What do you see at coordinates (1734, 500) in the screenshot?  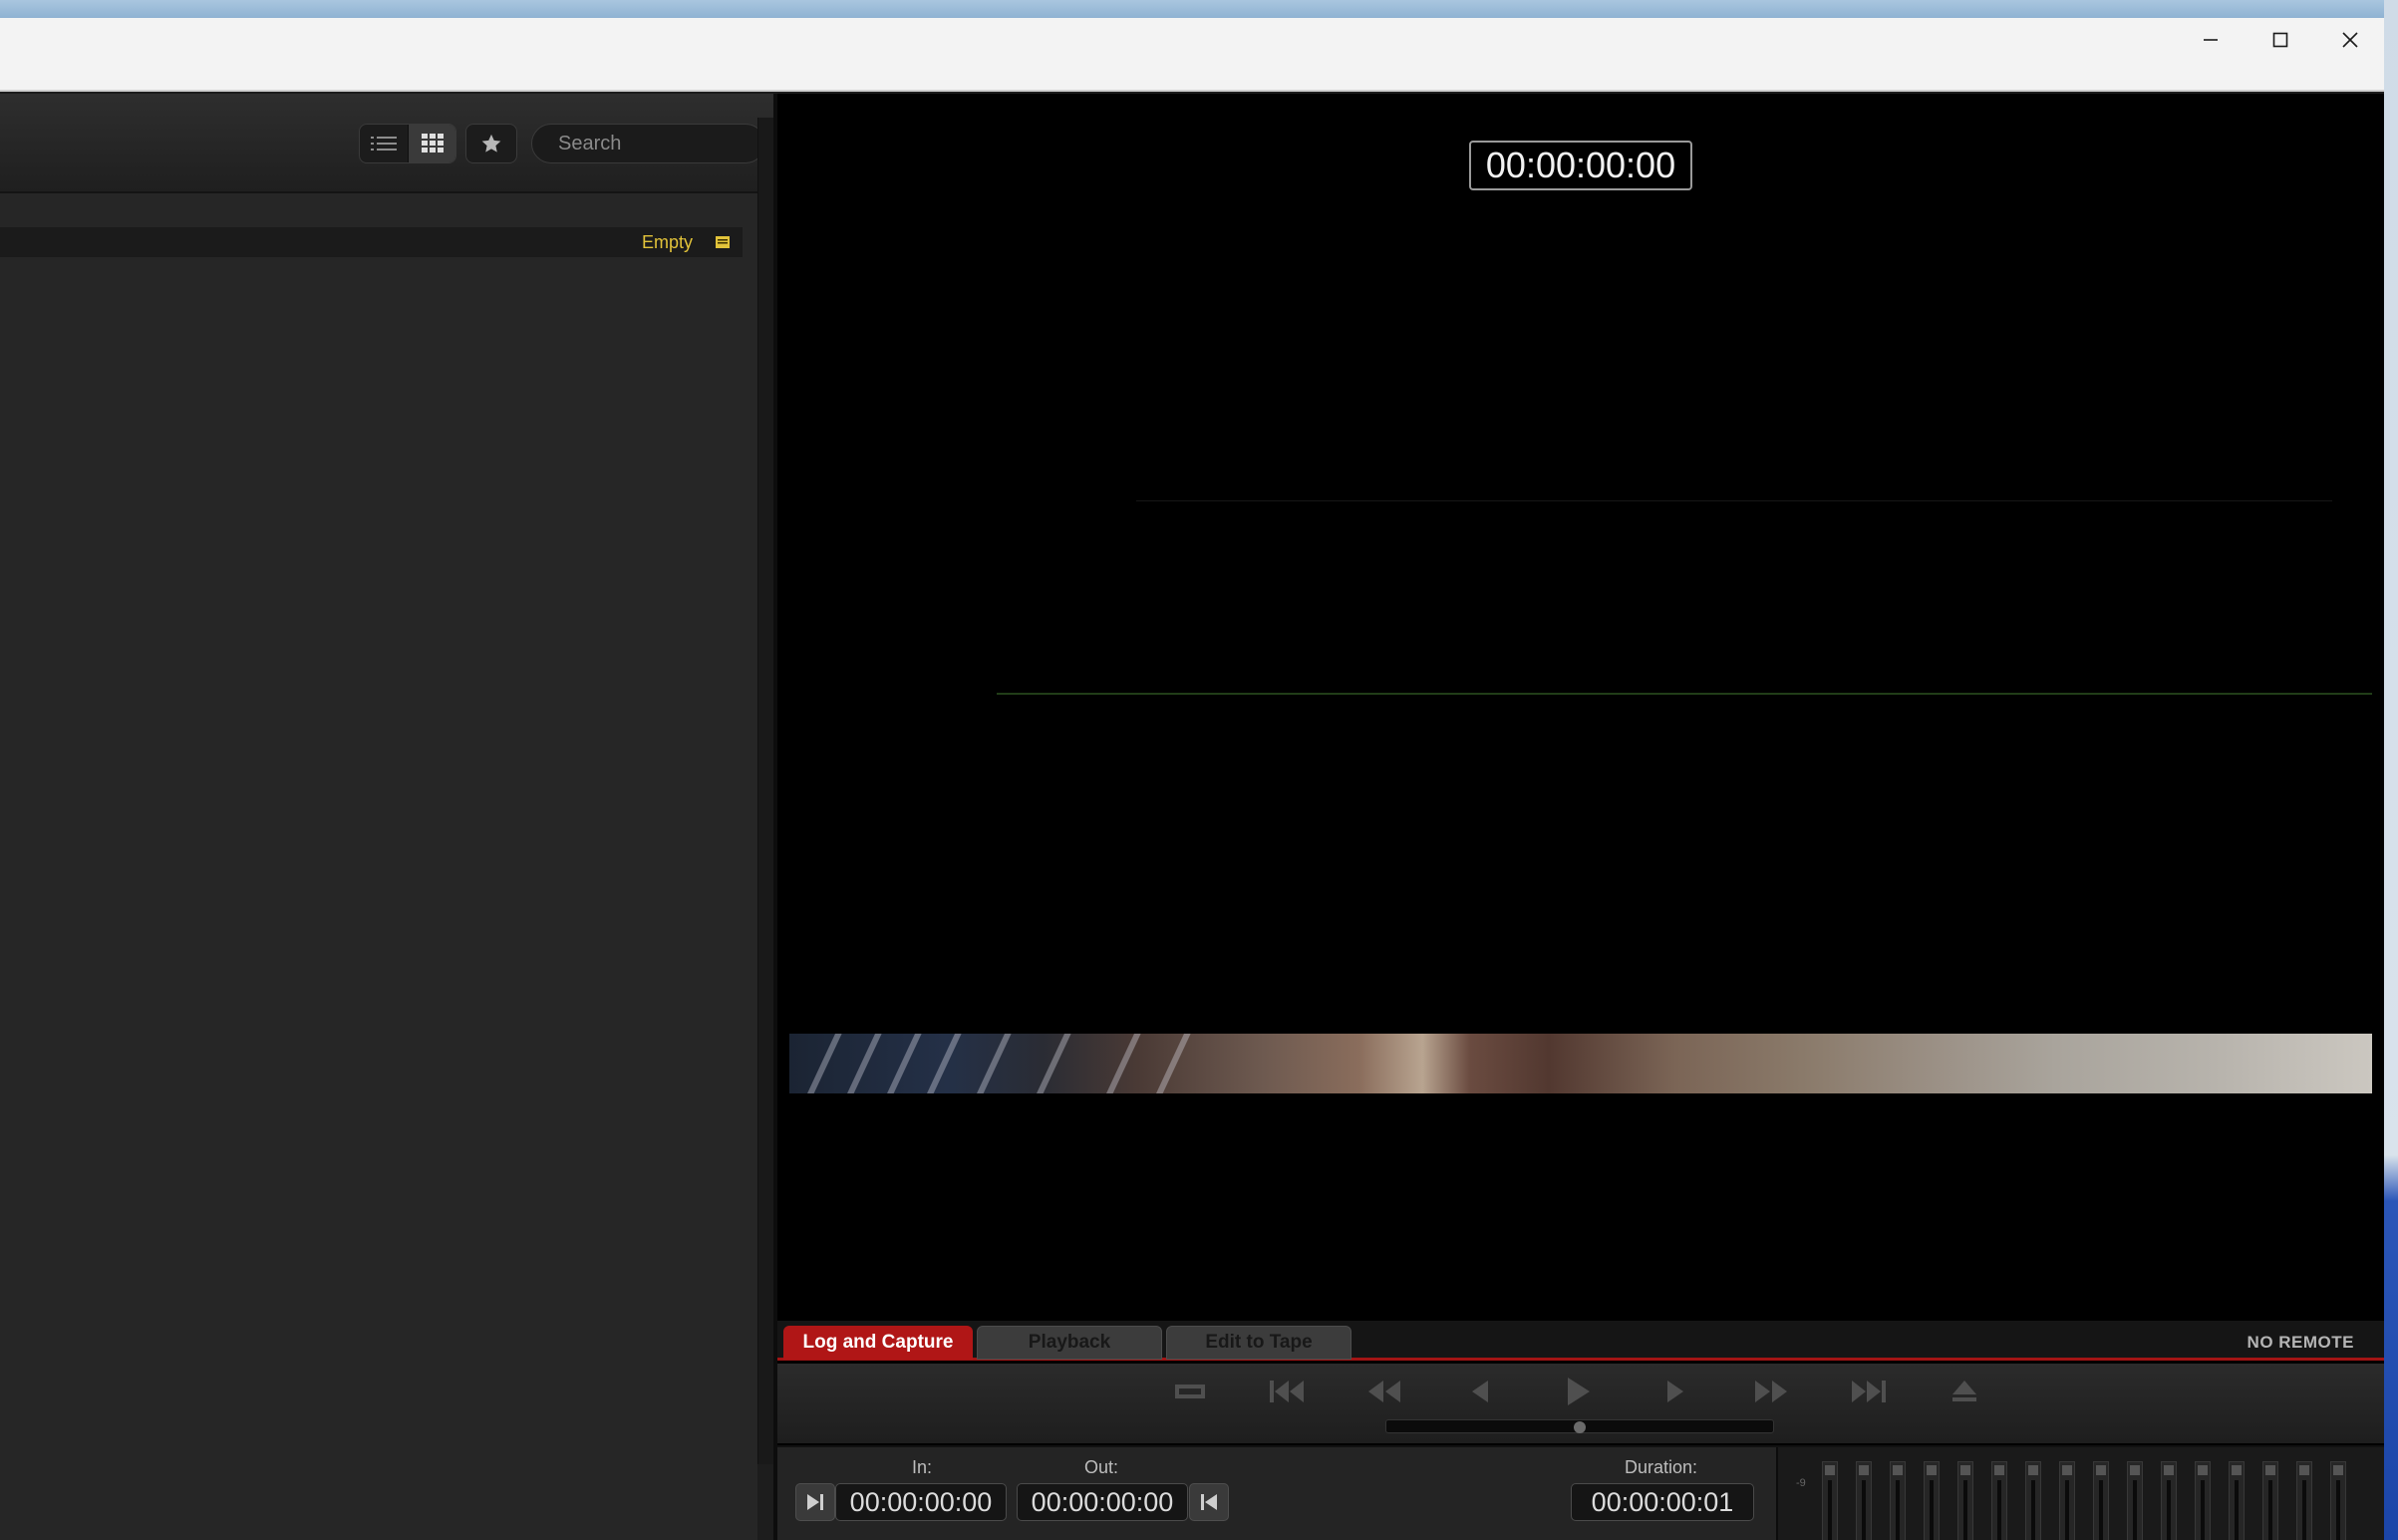 I see `video-artifact-line` at bounding box center [1734, 500].